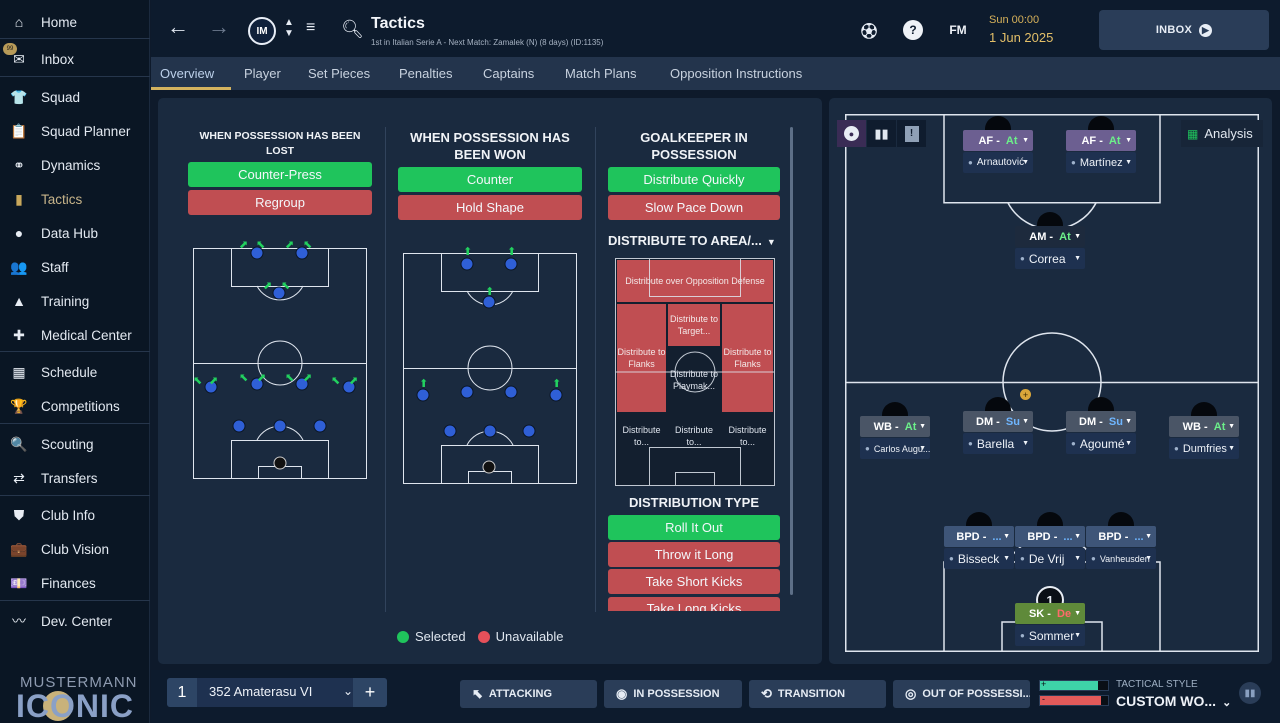 The height and width of the screenshot is (723, 1280). What do you see at coordinates (1204, 448) in the screenshot?
I see `player-name: ● Dumfries ▼` at bounding box center [1204, 448].